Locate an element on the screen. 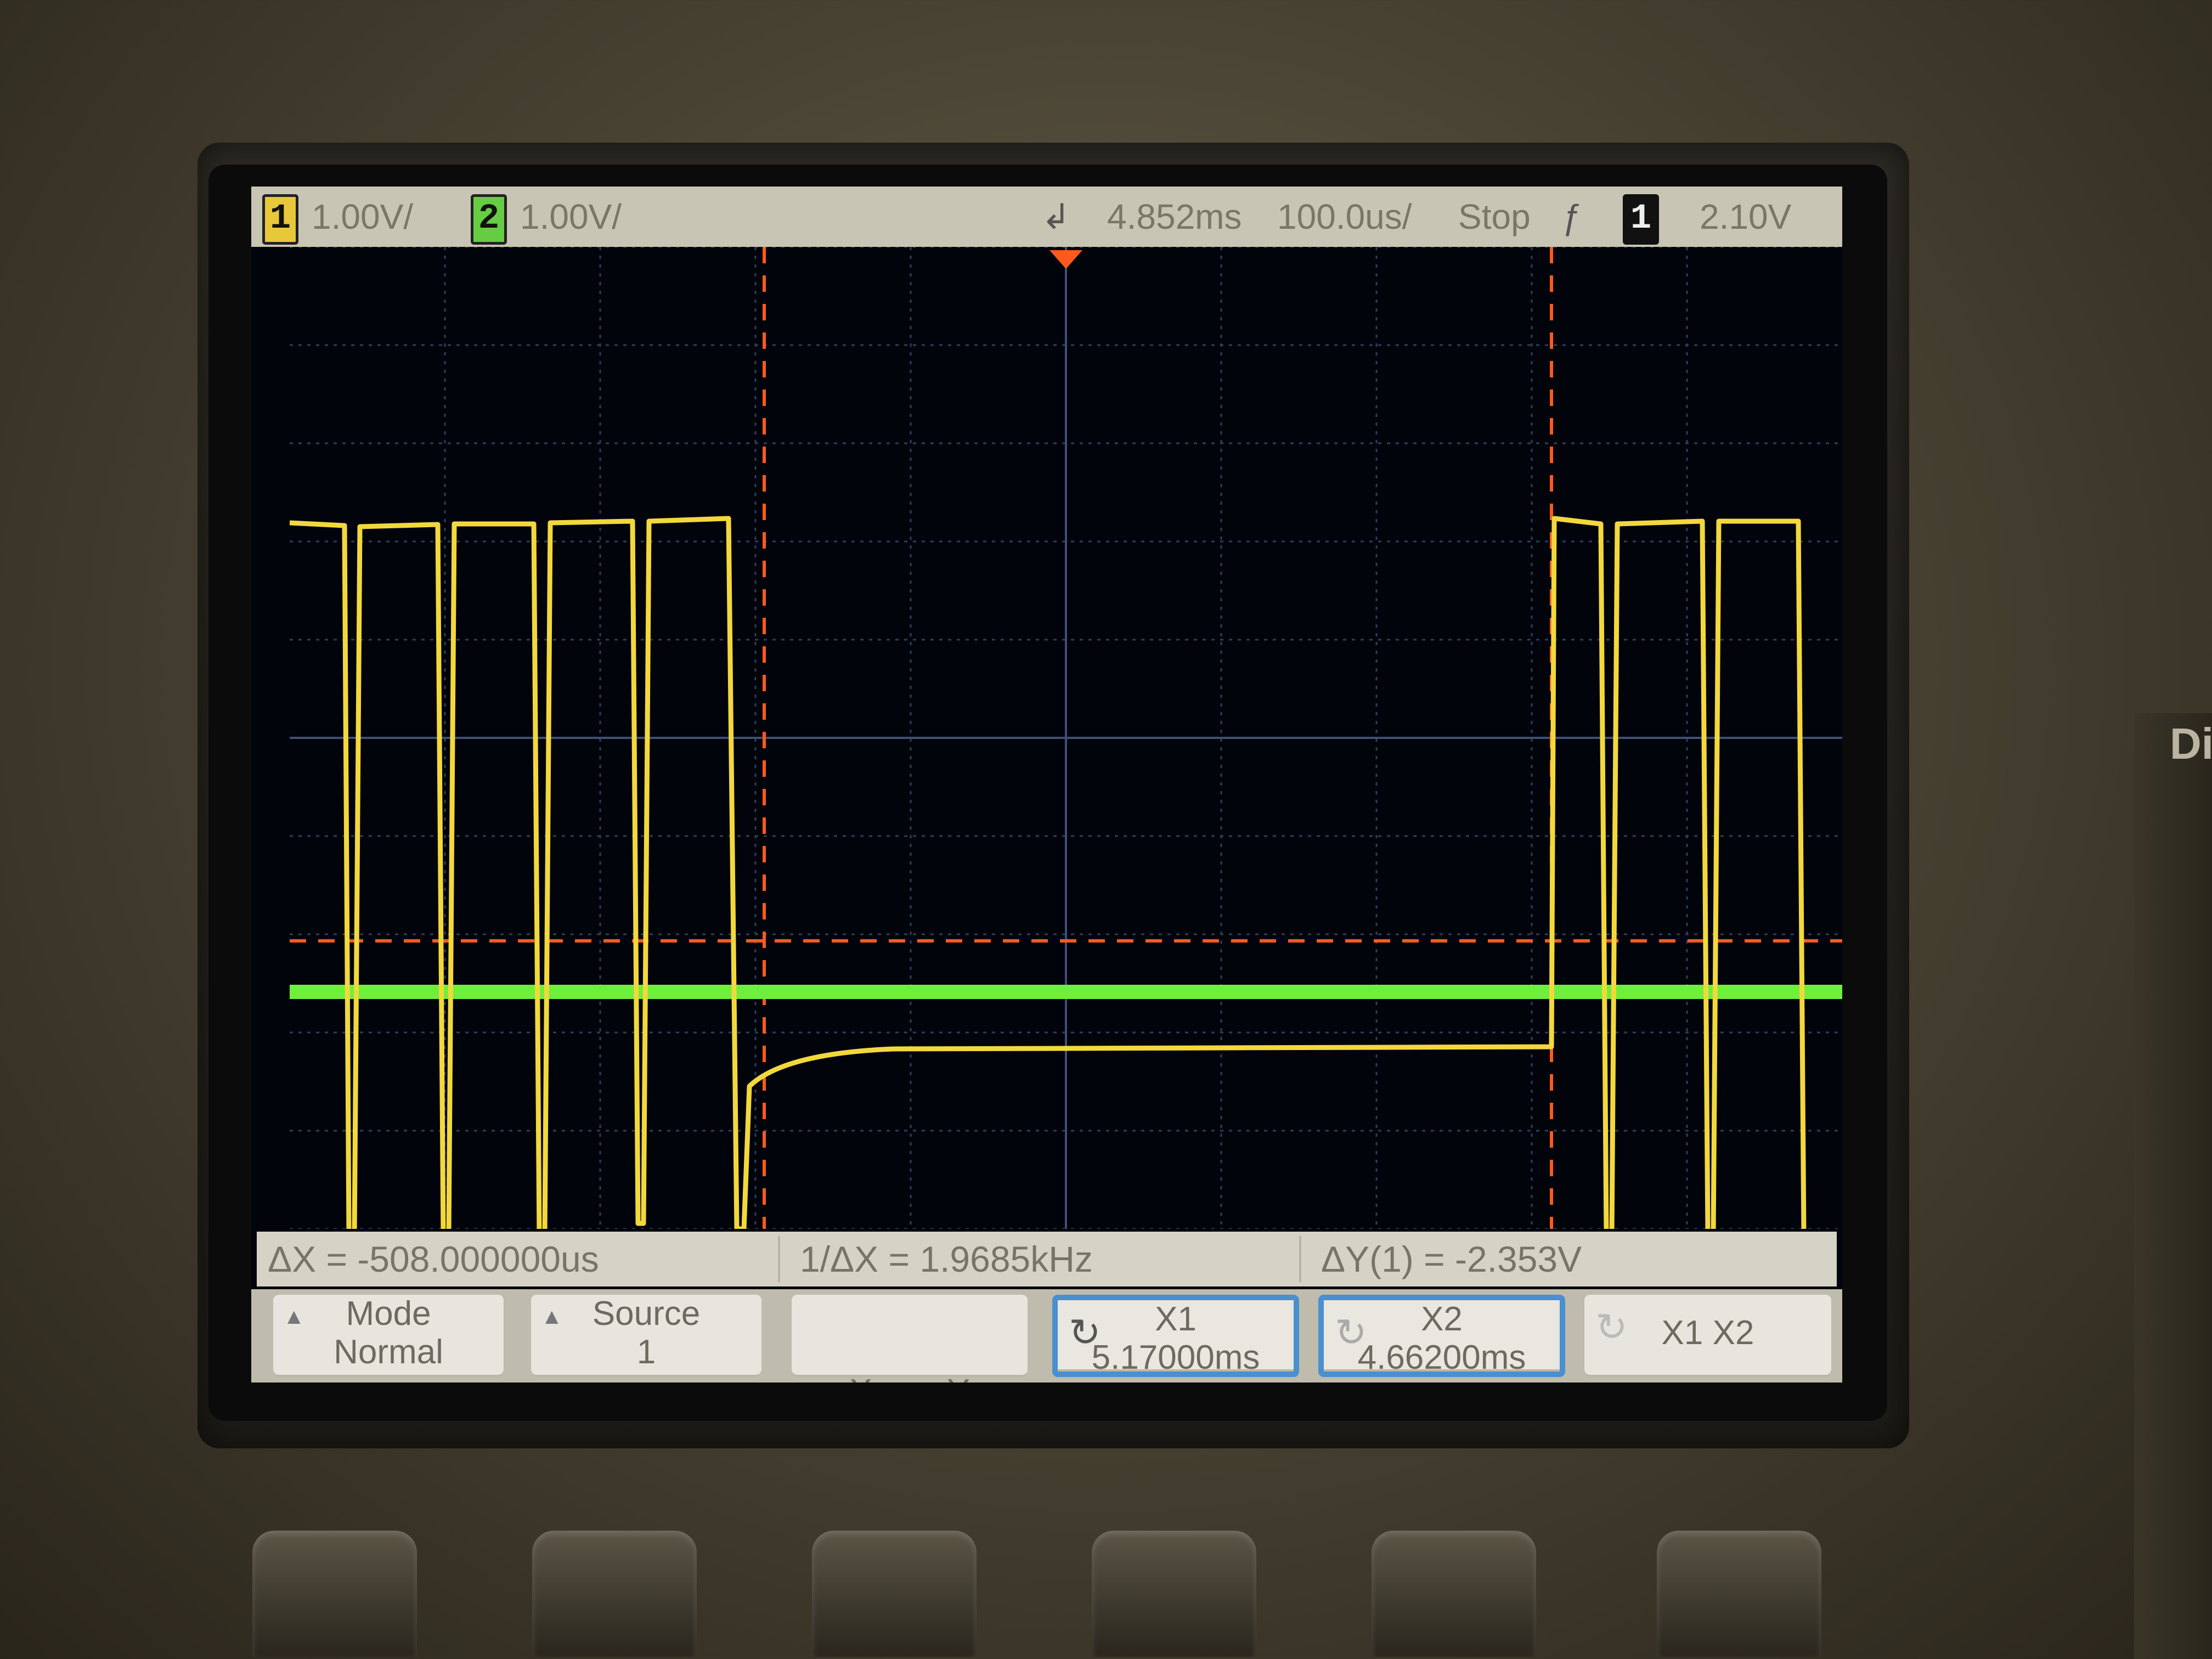  trigger-position-marker is located at coordinates (1065, 259).